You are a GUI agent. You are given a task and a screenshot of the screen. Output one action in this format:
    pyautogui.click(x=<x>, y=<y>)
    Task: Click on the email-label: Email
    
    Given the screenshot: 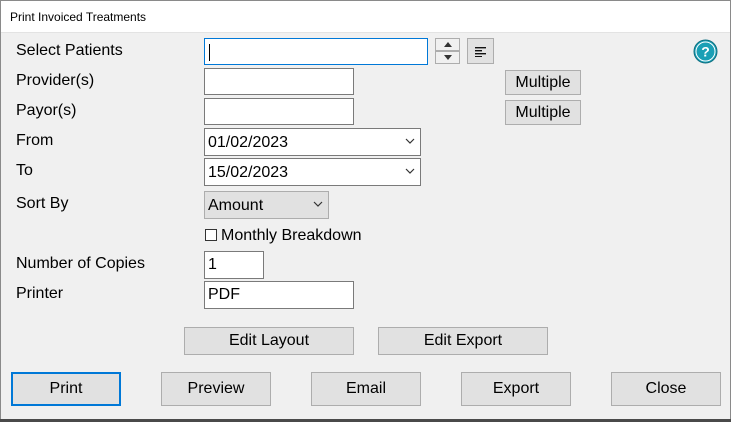 What is the action you would take?
    pyautogui.click(x=365, y=388)
    